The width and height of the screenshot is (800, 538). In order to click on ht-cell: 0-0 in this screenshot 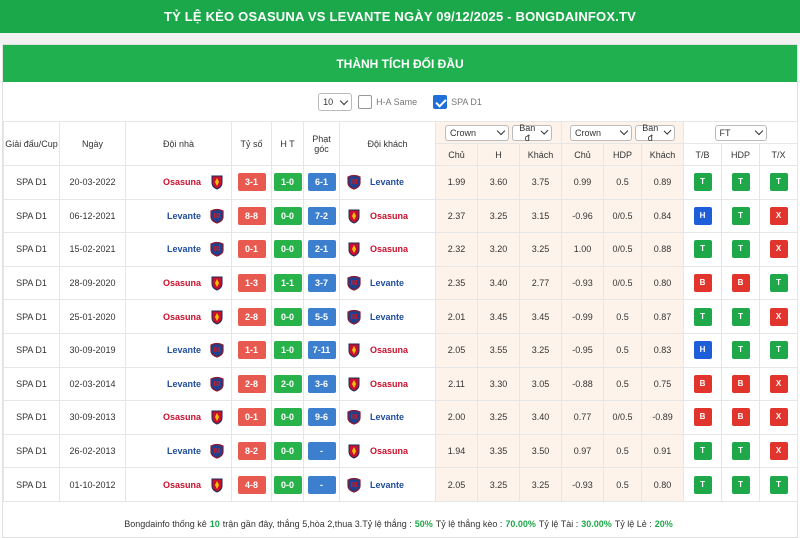, I will do `click(287, 316)`.